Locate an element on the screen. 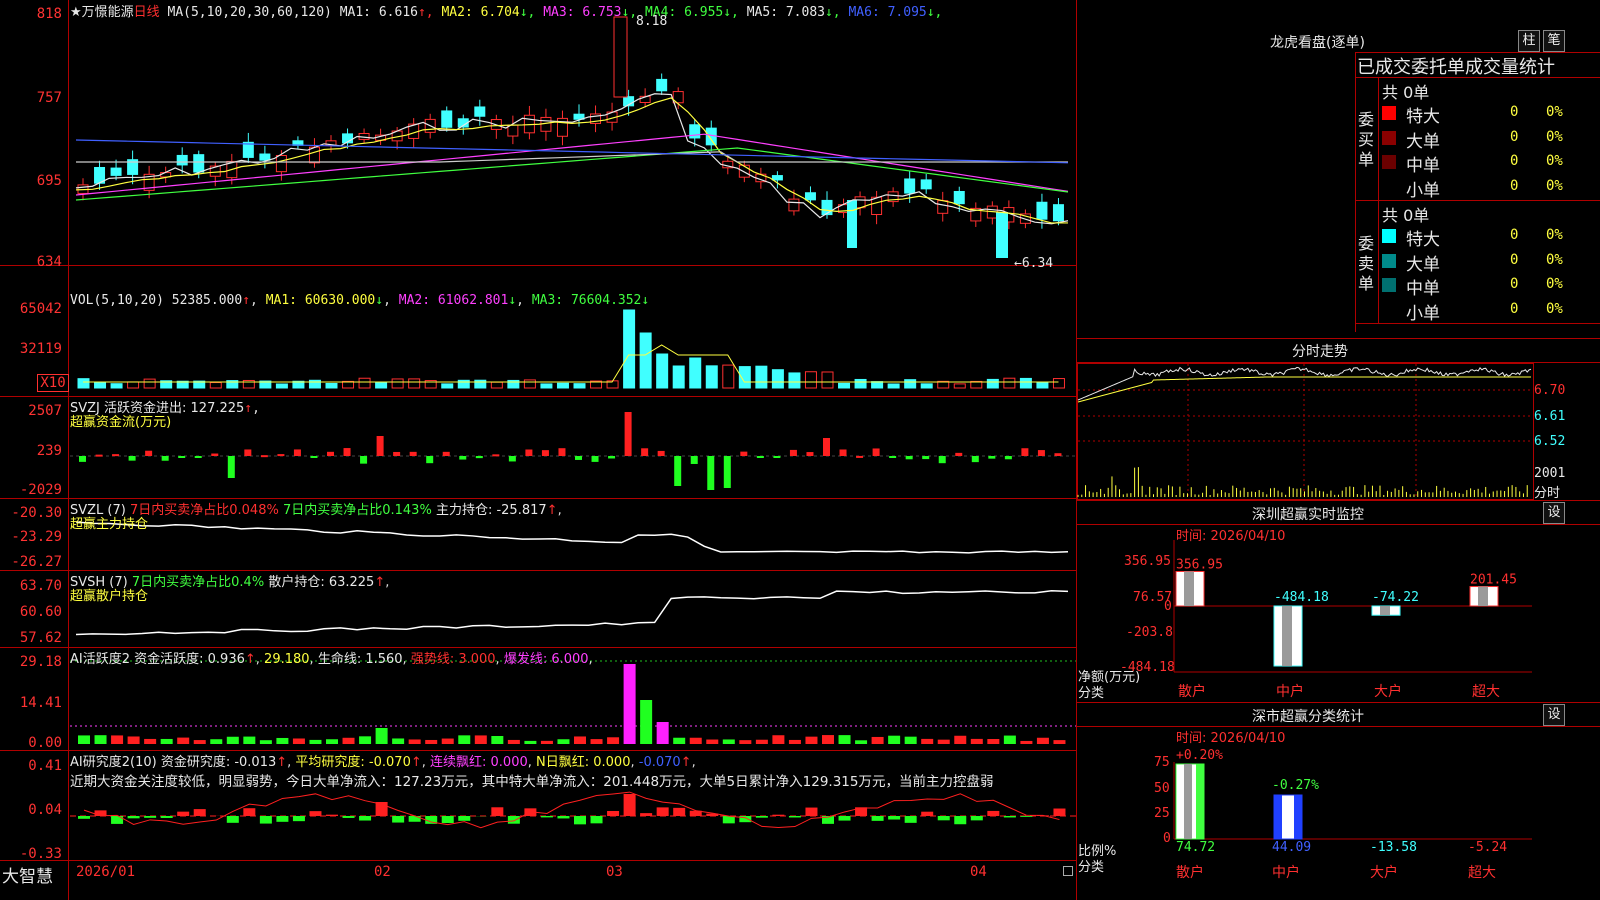 The width and height of the screenshot is (1600, 900). sz-class-axis-0: 75 is located at coordinates (1162, 762).